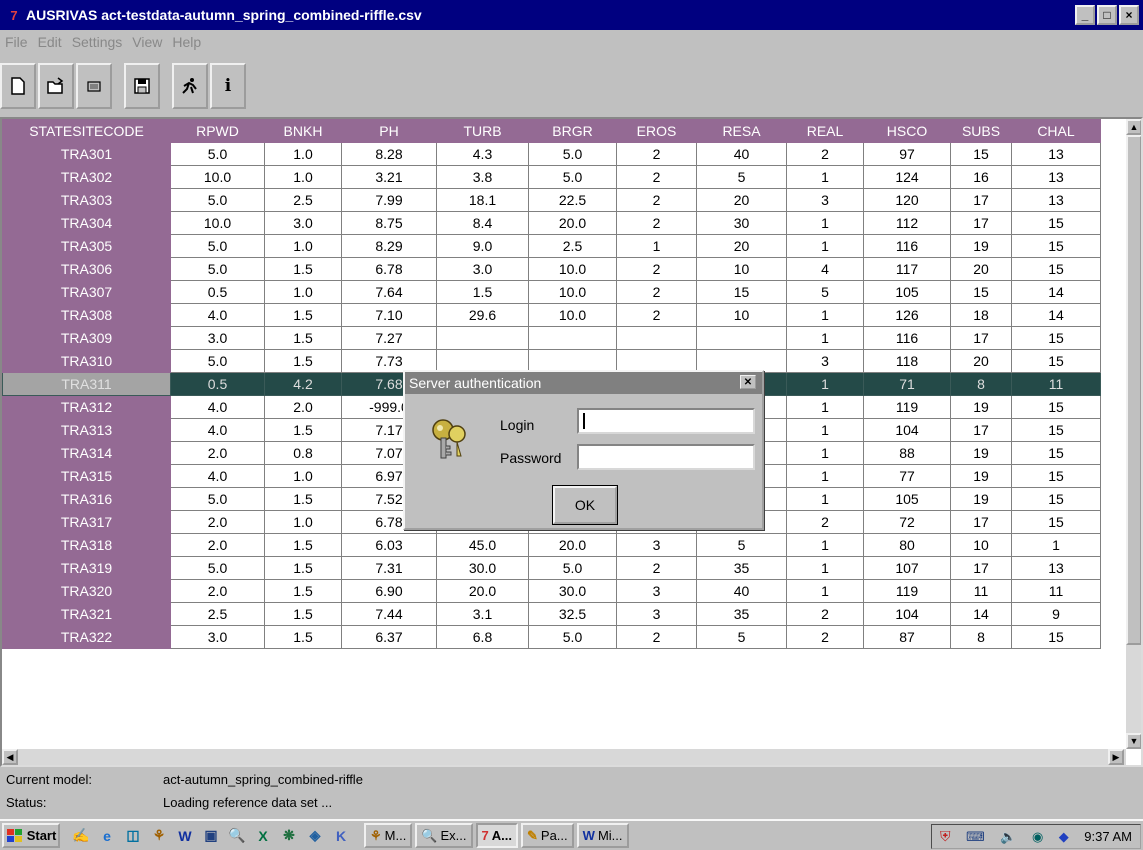 Image resolution: width=1143 pixels, height=850 pixels. Describe the element at coordinates (86, 430) in the screenshot. I see `site-code-cell: TRA313` at that location.